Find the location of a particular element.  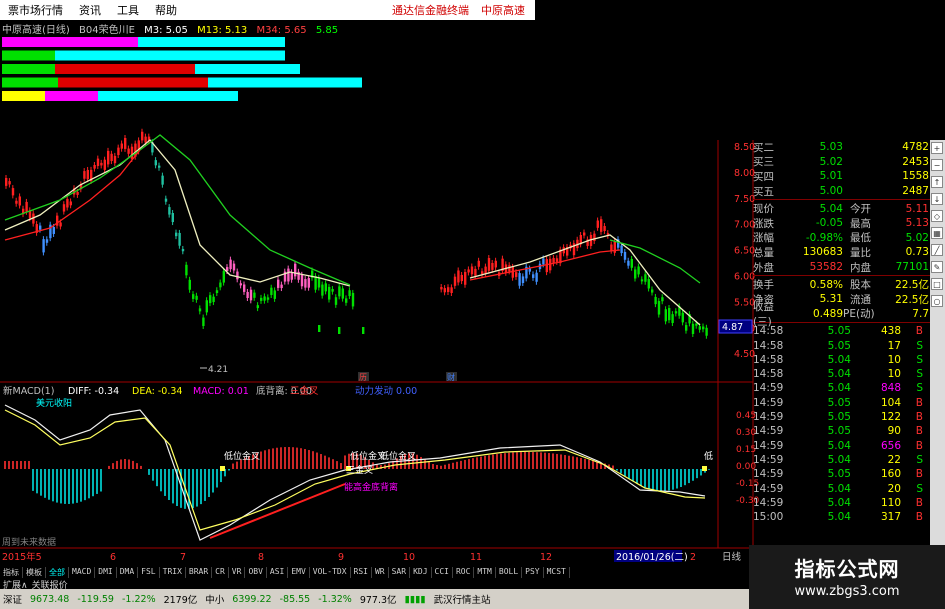

price-axis-label: 6.00 is located at coordinates (744, 277).